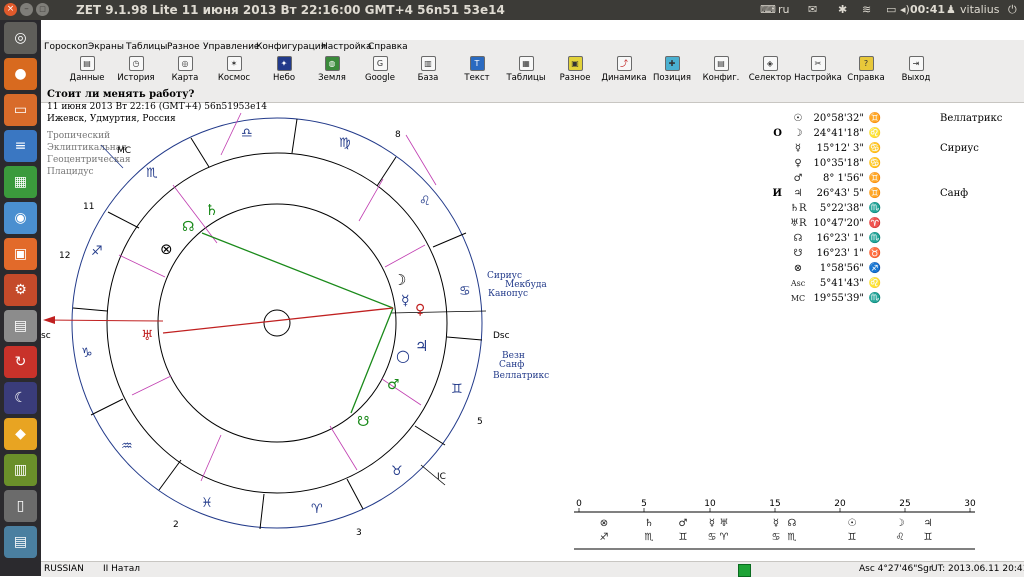 The height and width of the screenshot is (577, 1024). I want to click on saturn-icon: ♄, so click(211, 210).